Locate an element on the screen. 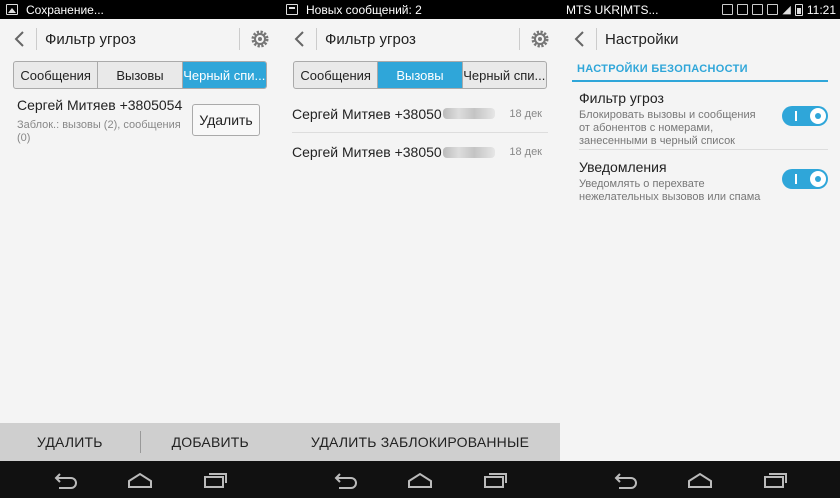 The height and width of the screenshot is (498, 840). bottom-action-bar: УДАЛИТЬ ЗАБЛОКИРОВАННЫЕ is located at coordinates (420, 442).